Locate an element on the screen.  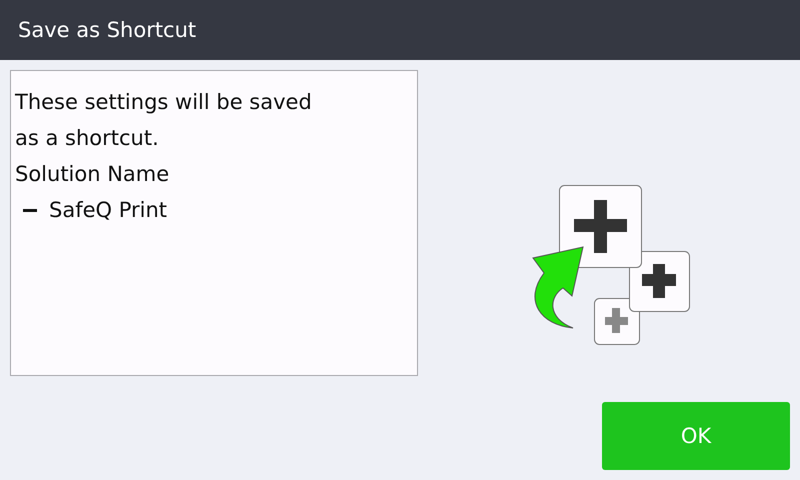
window-title: Save as Shortcut is located at coordinates (107, 30).